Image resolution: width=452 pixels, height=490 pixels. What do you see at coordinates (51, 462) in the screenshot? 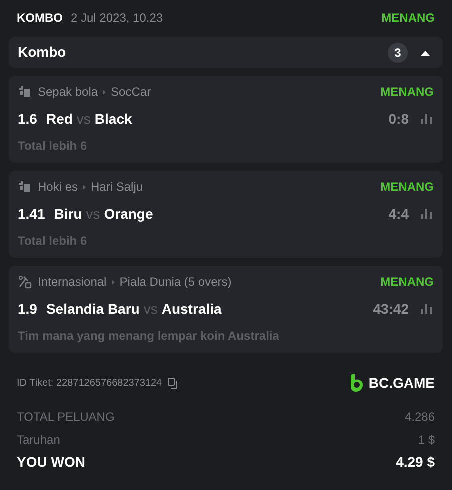
I see `summary-label: YOU WON` at bounding box center [51, 462].